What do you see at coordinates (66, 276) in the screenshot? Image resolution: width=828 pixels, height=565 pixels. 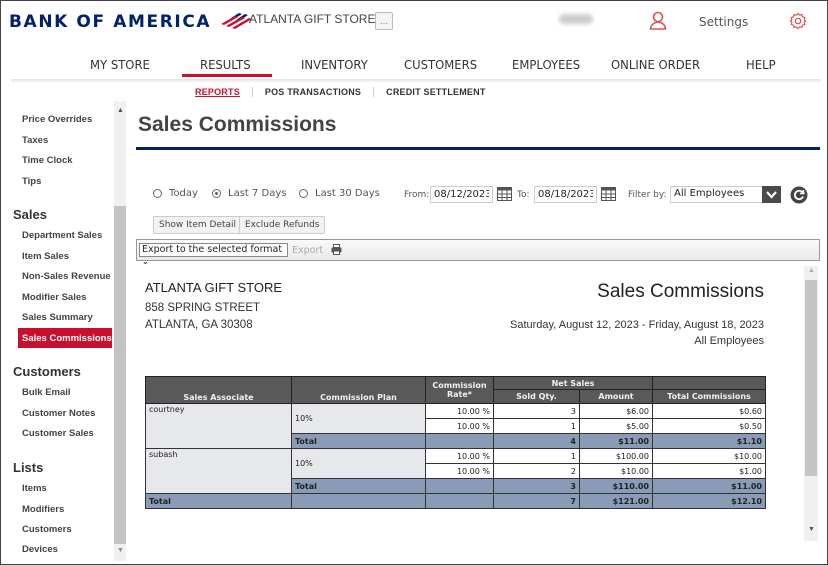 I see `sidebar-item-non-sales-revenue: Non-Sales Revenue` at bounding box center [66, 276].